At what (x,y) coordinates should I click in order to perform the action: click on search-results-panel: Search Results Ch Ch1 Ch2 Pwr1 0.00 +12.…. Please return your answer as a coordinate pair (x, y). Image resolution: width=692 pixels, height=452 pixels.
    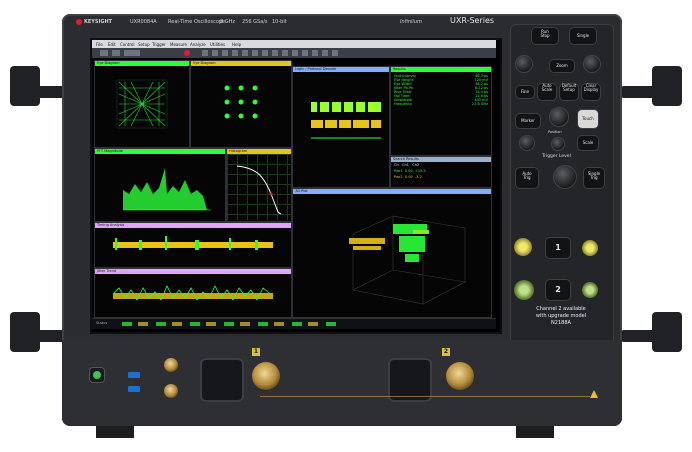
    Looking at the image, I should click on (441, 172).